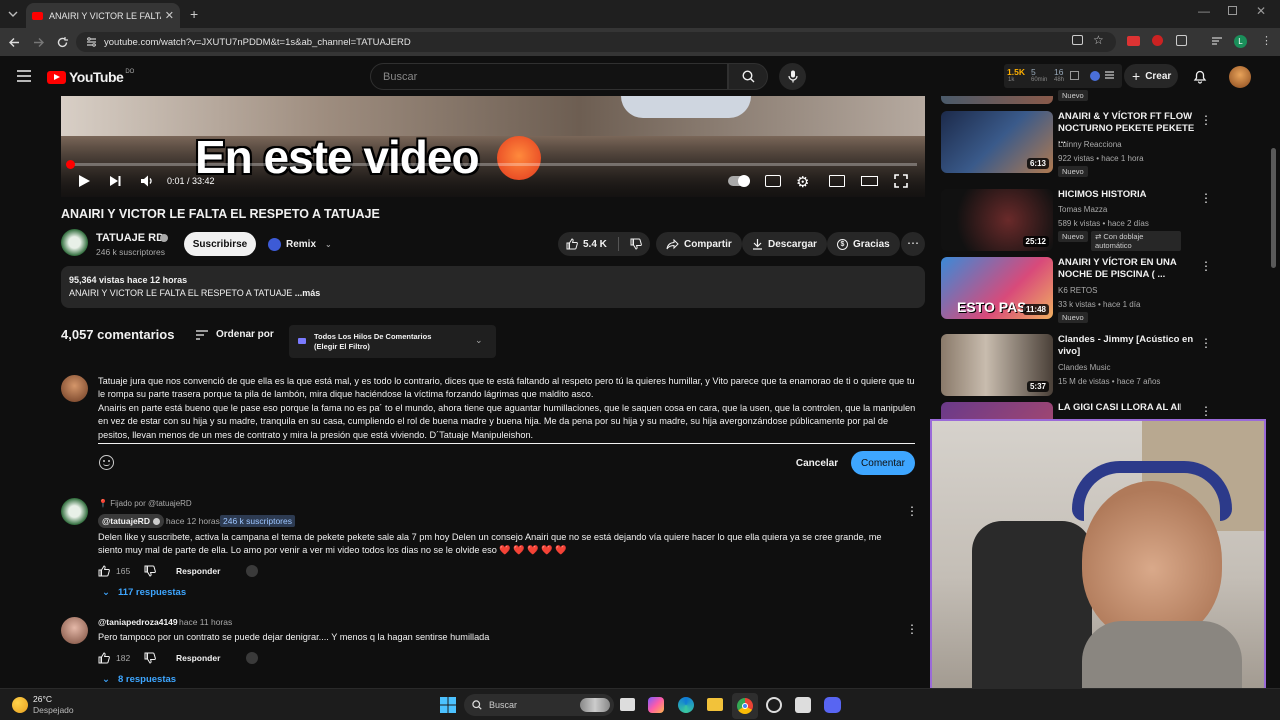 This screenshot has width=1280, height=720. What do you see at coordinates (38, 42) in the screenshot?
I see `forward-icon` at bounding box center [38, 42].